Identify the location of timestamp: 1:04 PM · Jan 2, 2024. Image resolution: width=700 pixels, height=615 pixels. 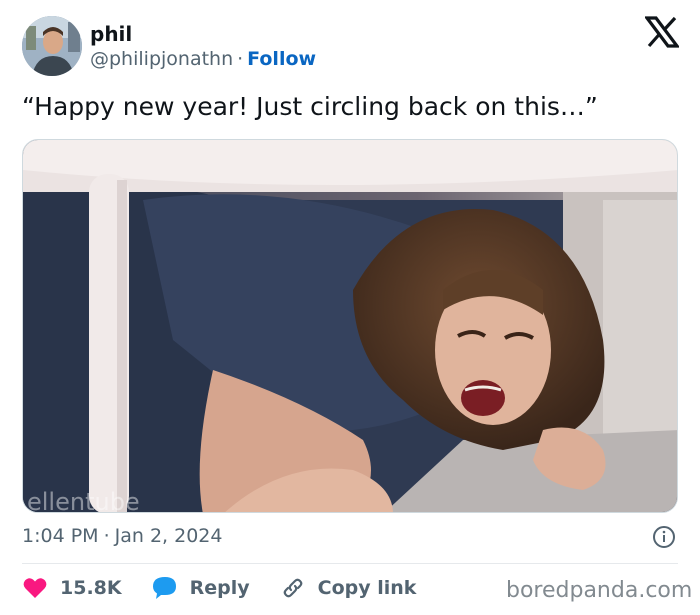
(122, 536).